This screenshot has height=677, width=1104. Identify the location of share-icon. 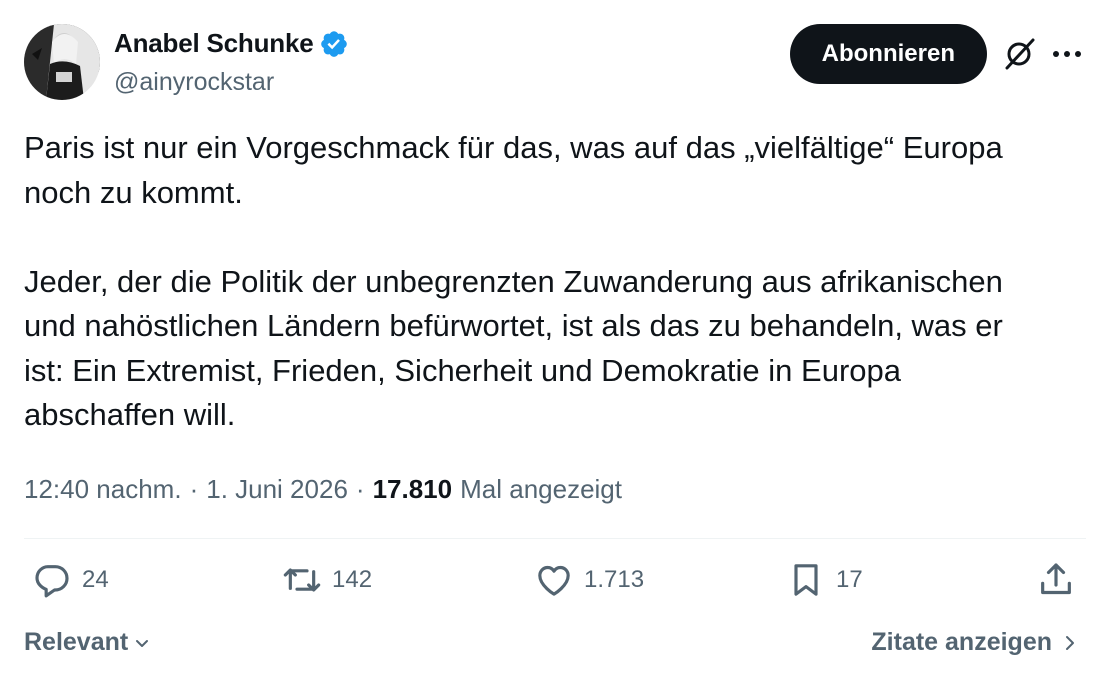
(1056, 579).